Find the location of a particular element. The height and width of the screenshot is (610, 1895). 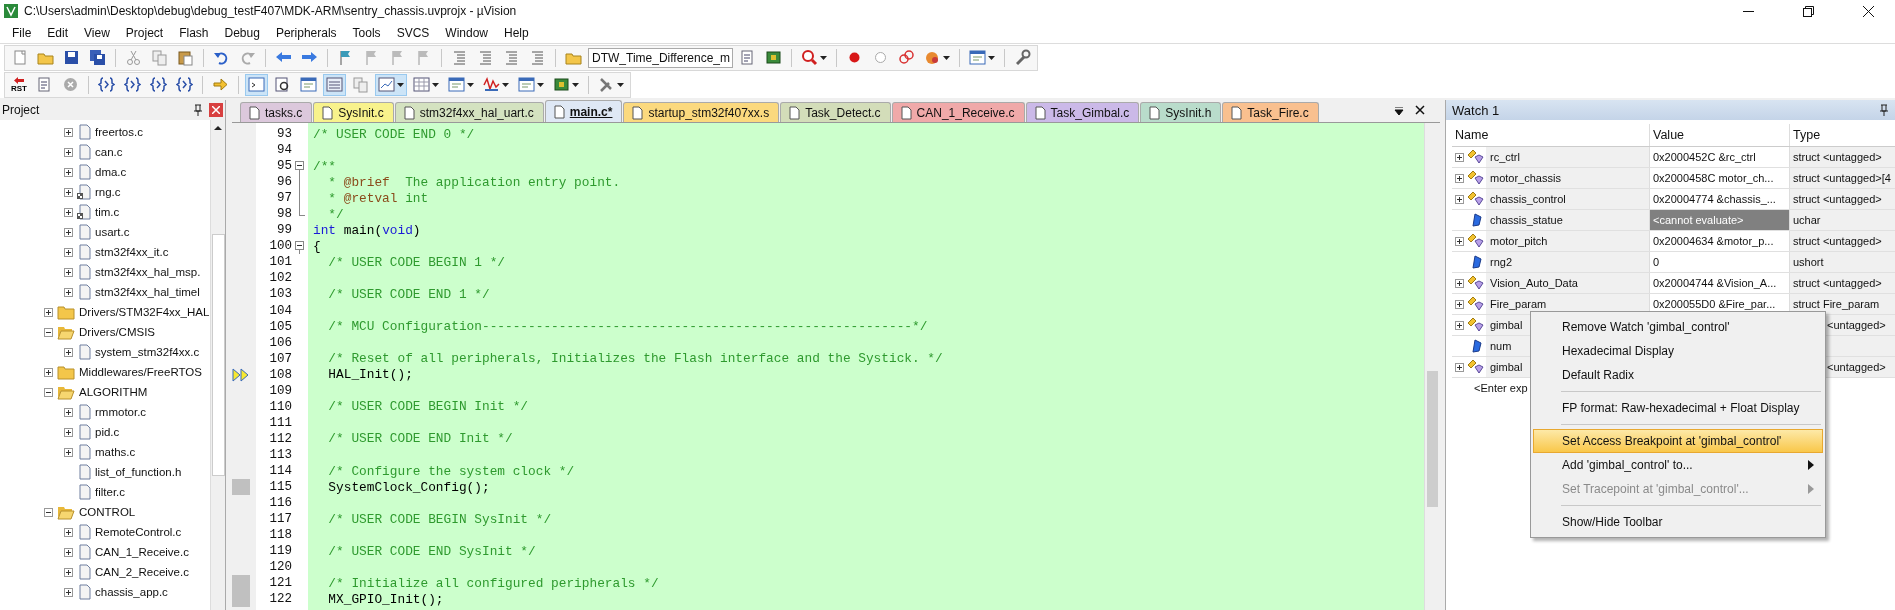

file-tab: CAN_1_Receive.c is located at coordinates (958, 112).